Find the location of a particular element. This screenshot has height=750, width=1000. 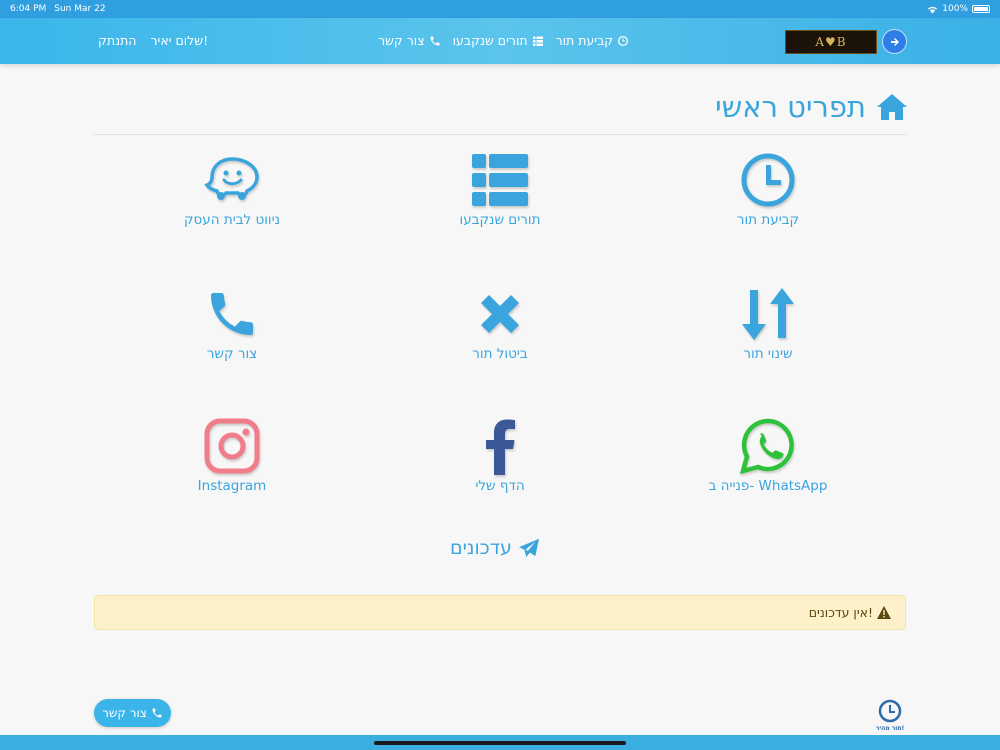

app-logo-caption: תור מהיר! is located at coordinates (890, 728).